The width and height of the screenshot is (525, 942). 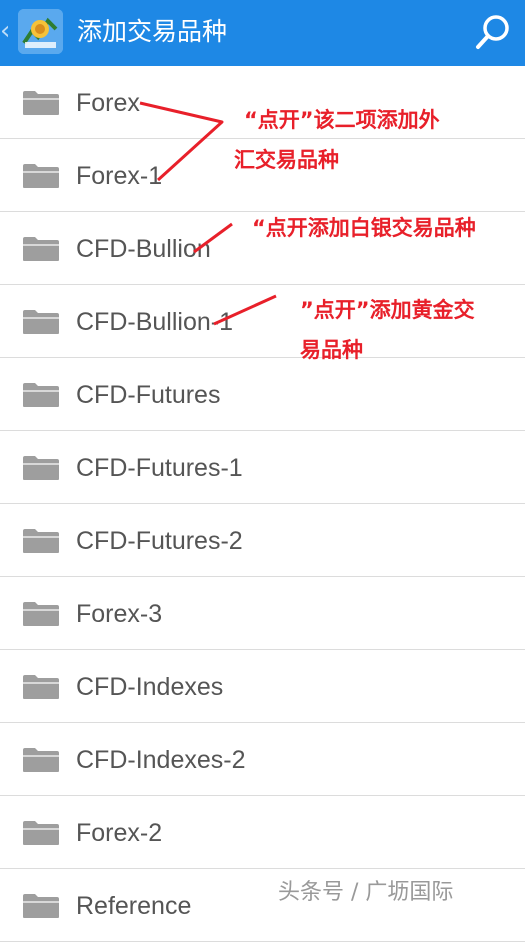 What do you see at coordinates (342, 120) in the screenshot?
I see `annotation-forex-line1: “点开”该二项添加外` at bounding box center [342, 120].